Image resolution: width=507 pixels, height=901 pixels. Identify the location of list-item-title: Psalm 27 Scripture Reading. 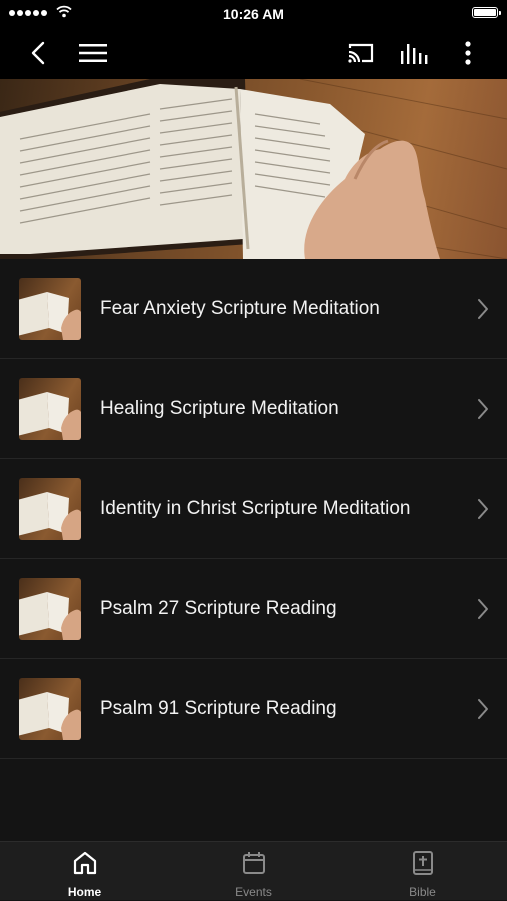
(218, 608).